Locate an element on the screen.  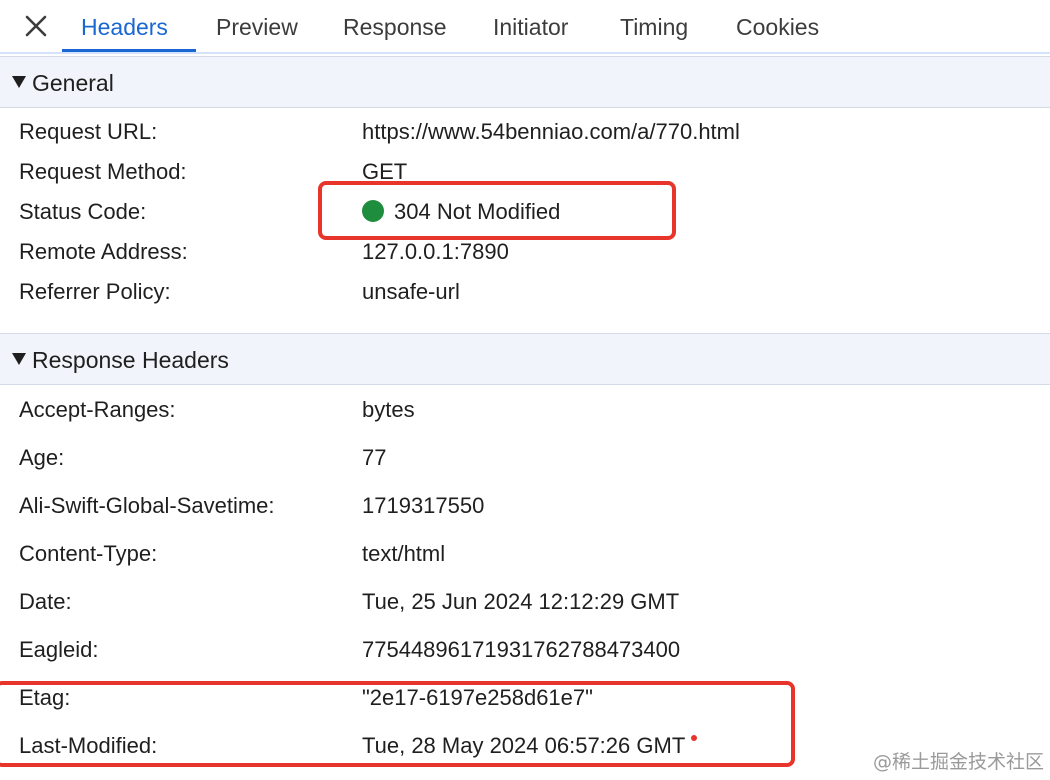
tab-response: Response is located at coordinates (395, 26).